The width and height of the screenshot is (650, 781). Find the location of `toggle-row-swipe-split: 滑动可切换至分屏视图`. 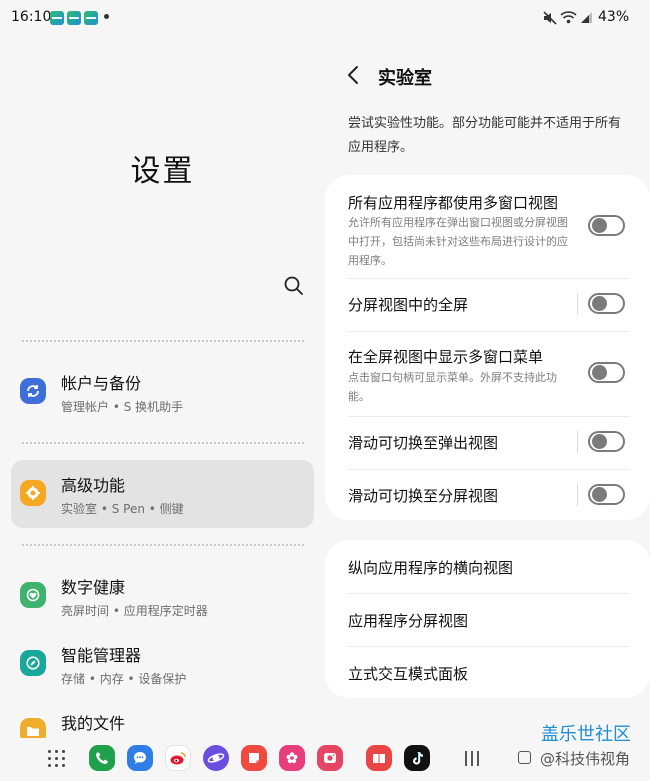

toggle-row-swipe-split: 滑动可切换至分屏视图 is located at coordinates (487, 495).